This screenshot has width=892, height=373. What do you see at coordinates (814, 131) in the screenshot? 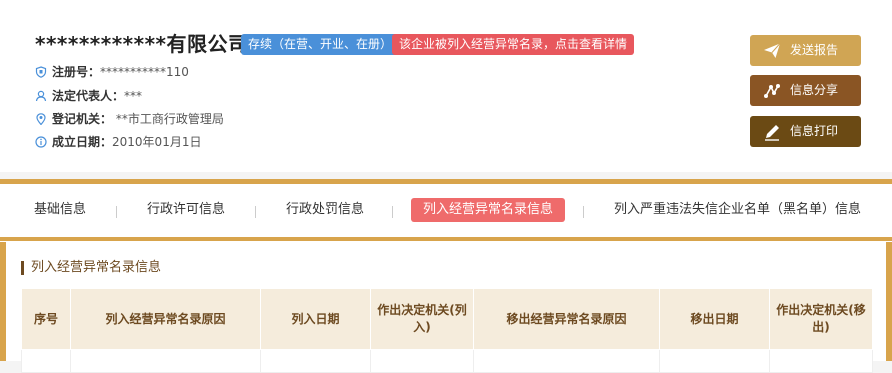
I see `print-info-label: 信息打印` at bounding box center [814, 131].